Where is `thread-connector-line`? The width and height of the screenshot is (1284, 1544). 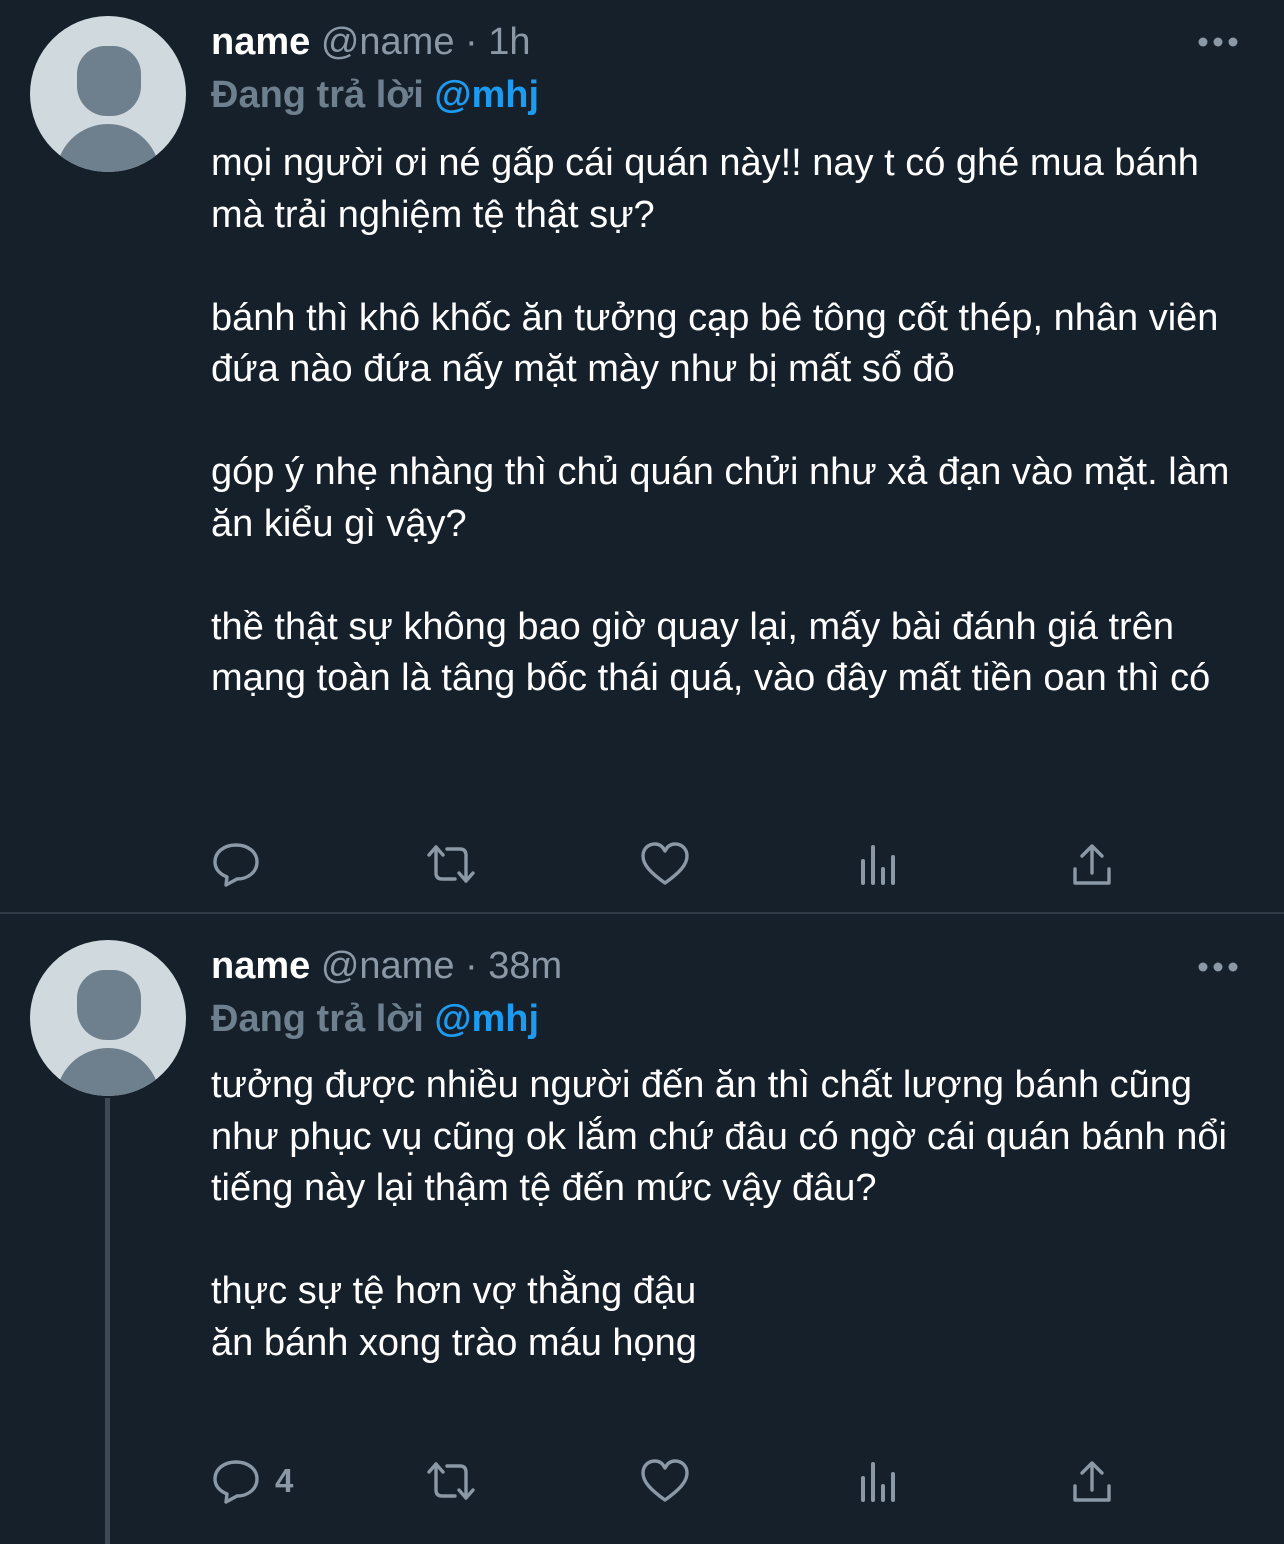
thread-connector-line is located at coordinates (107, 1321).